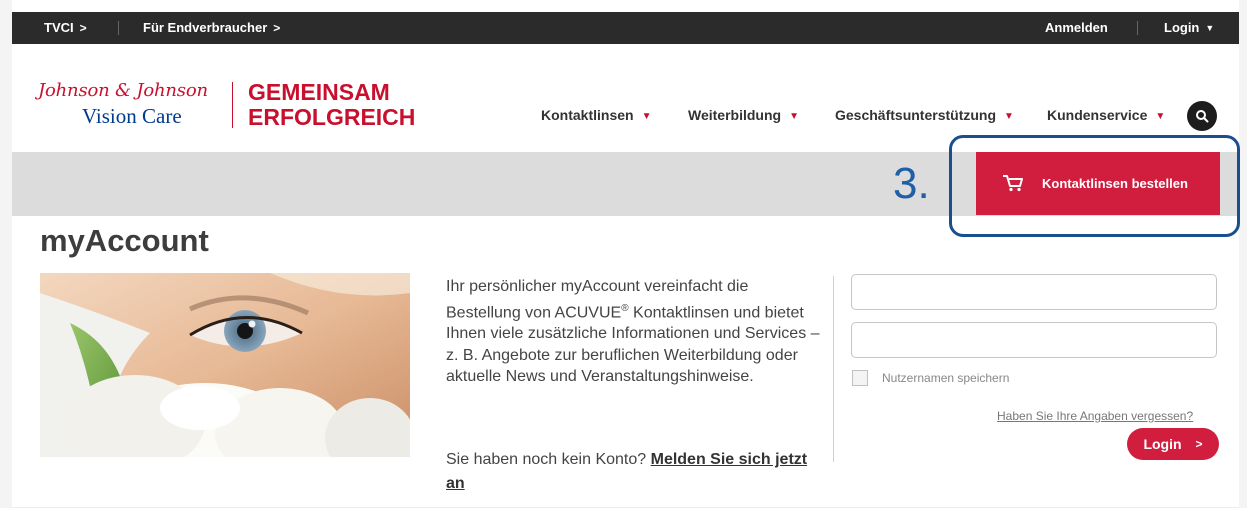 The image size is (1247, 508). Describe the element at coordinates (319, 92) in the screenshot. I see `logo-tagline-1: GEMEINSAM` at that location.